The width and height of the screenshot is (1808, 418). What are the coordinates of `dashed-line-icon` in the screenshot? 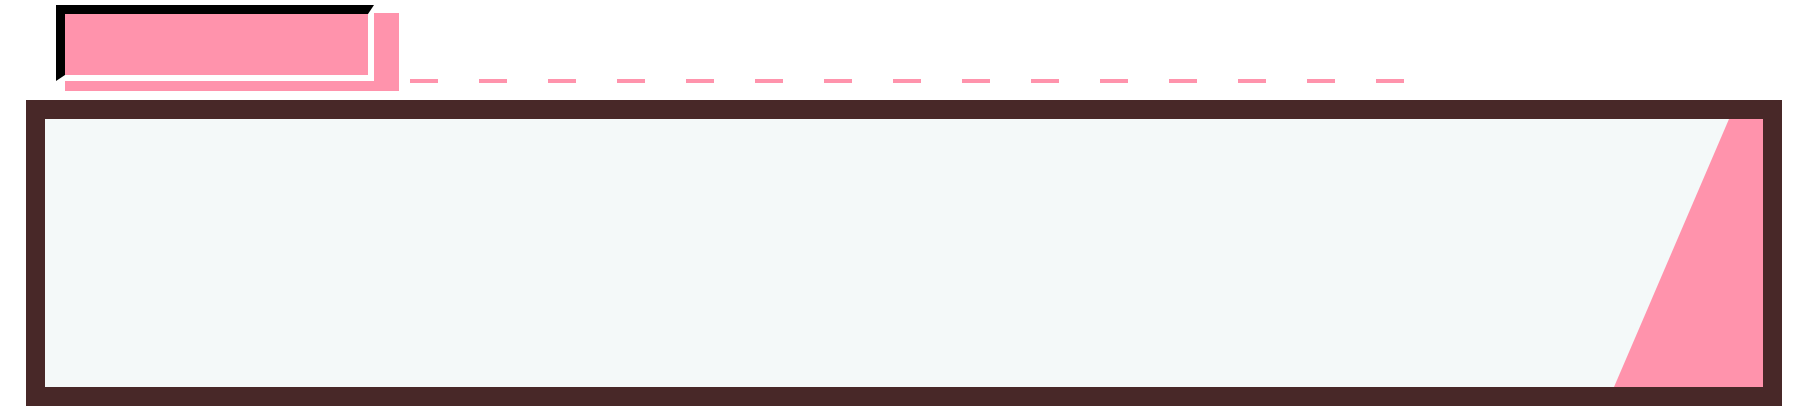 It's located at (910, 81).